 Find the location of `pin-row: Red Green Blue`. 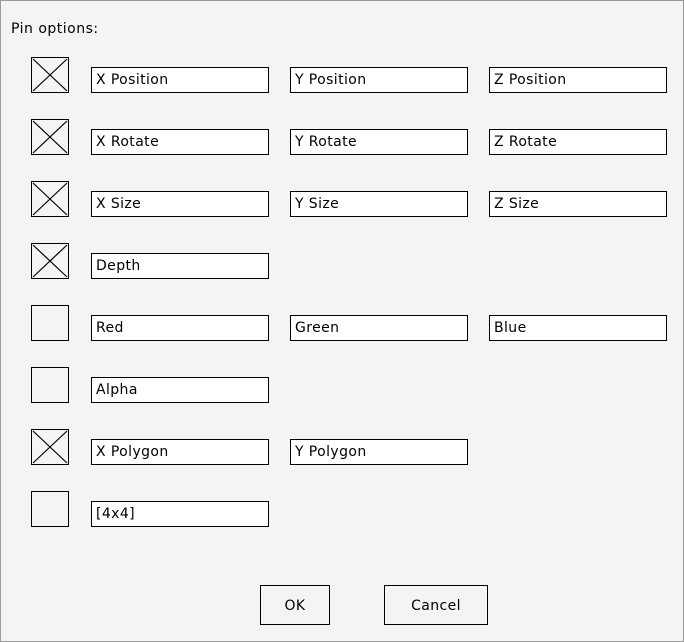

pin-row: Red Green Blue is located at coordinates (342, 325).